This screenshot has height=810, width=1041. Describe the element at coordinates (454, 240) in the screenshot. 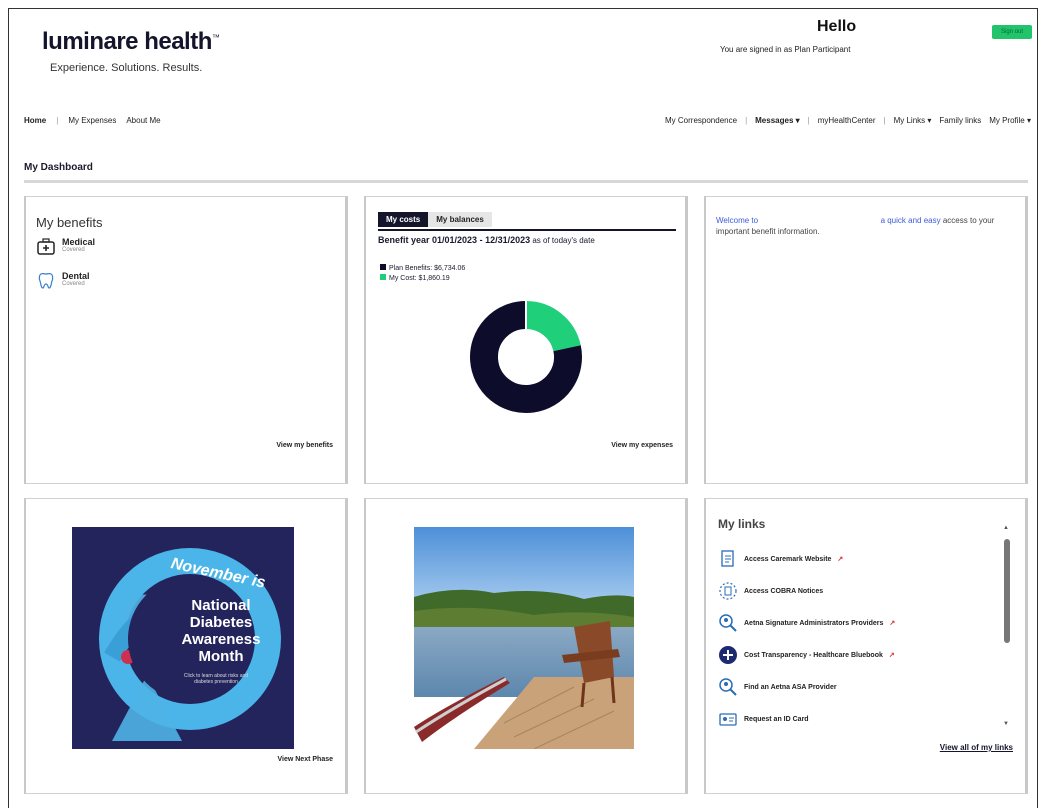

I see `benefit-year-range: Benefit year 01/01/2023 - 12/31/2023` at that location.